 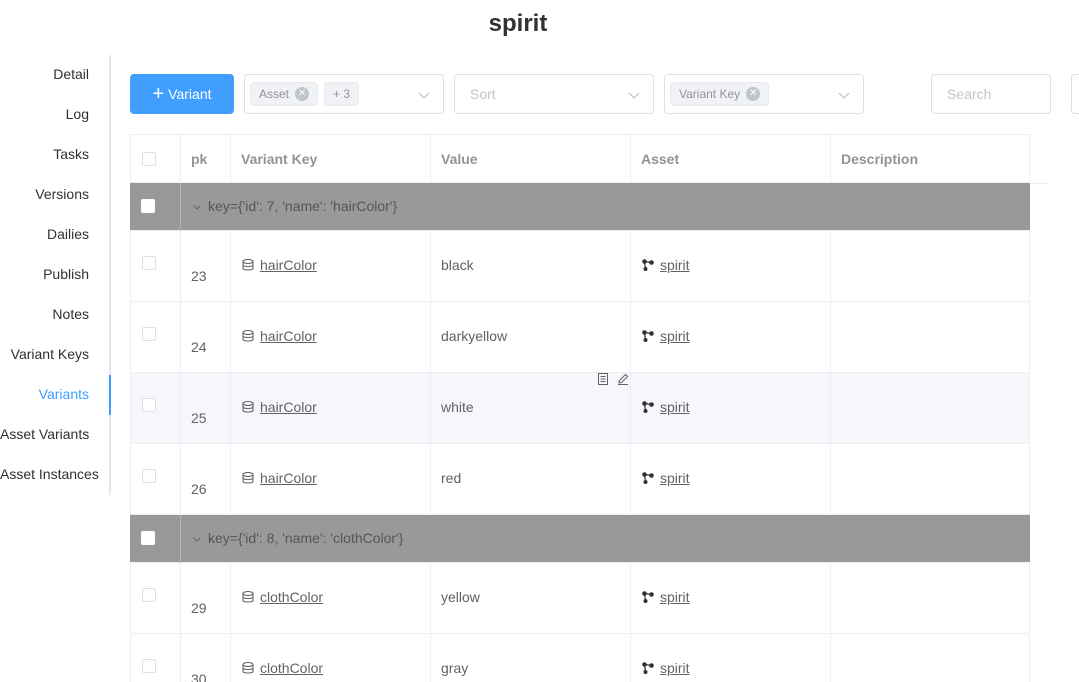 What do you see at coordinates (54, 475) in the screenshot?
I see `sidebar-item-asset-instances: Asset Instances` at bounding box center [54, 475].